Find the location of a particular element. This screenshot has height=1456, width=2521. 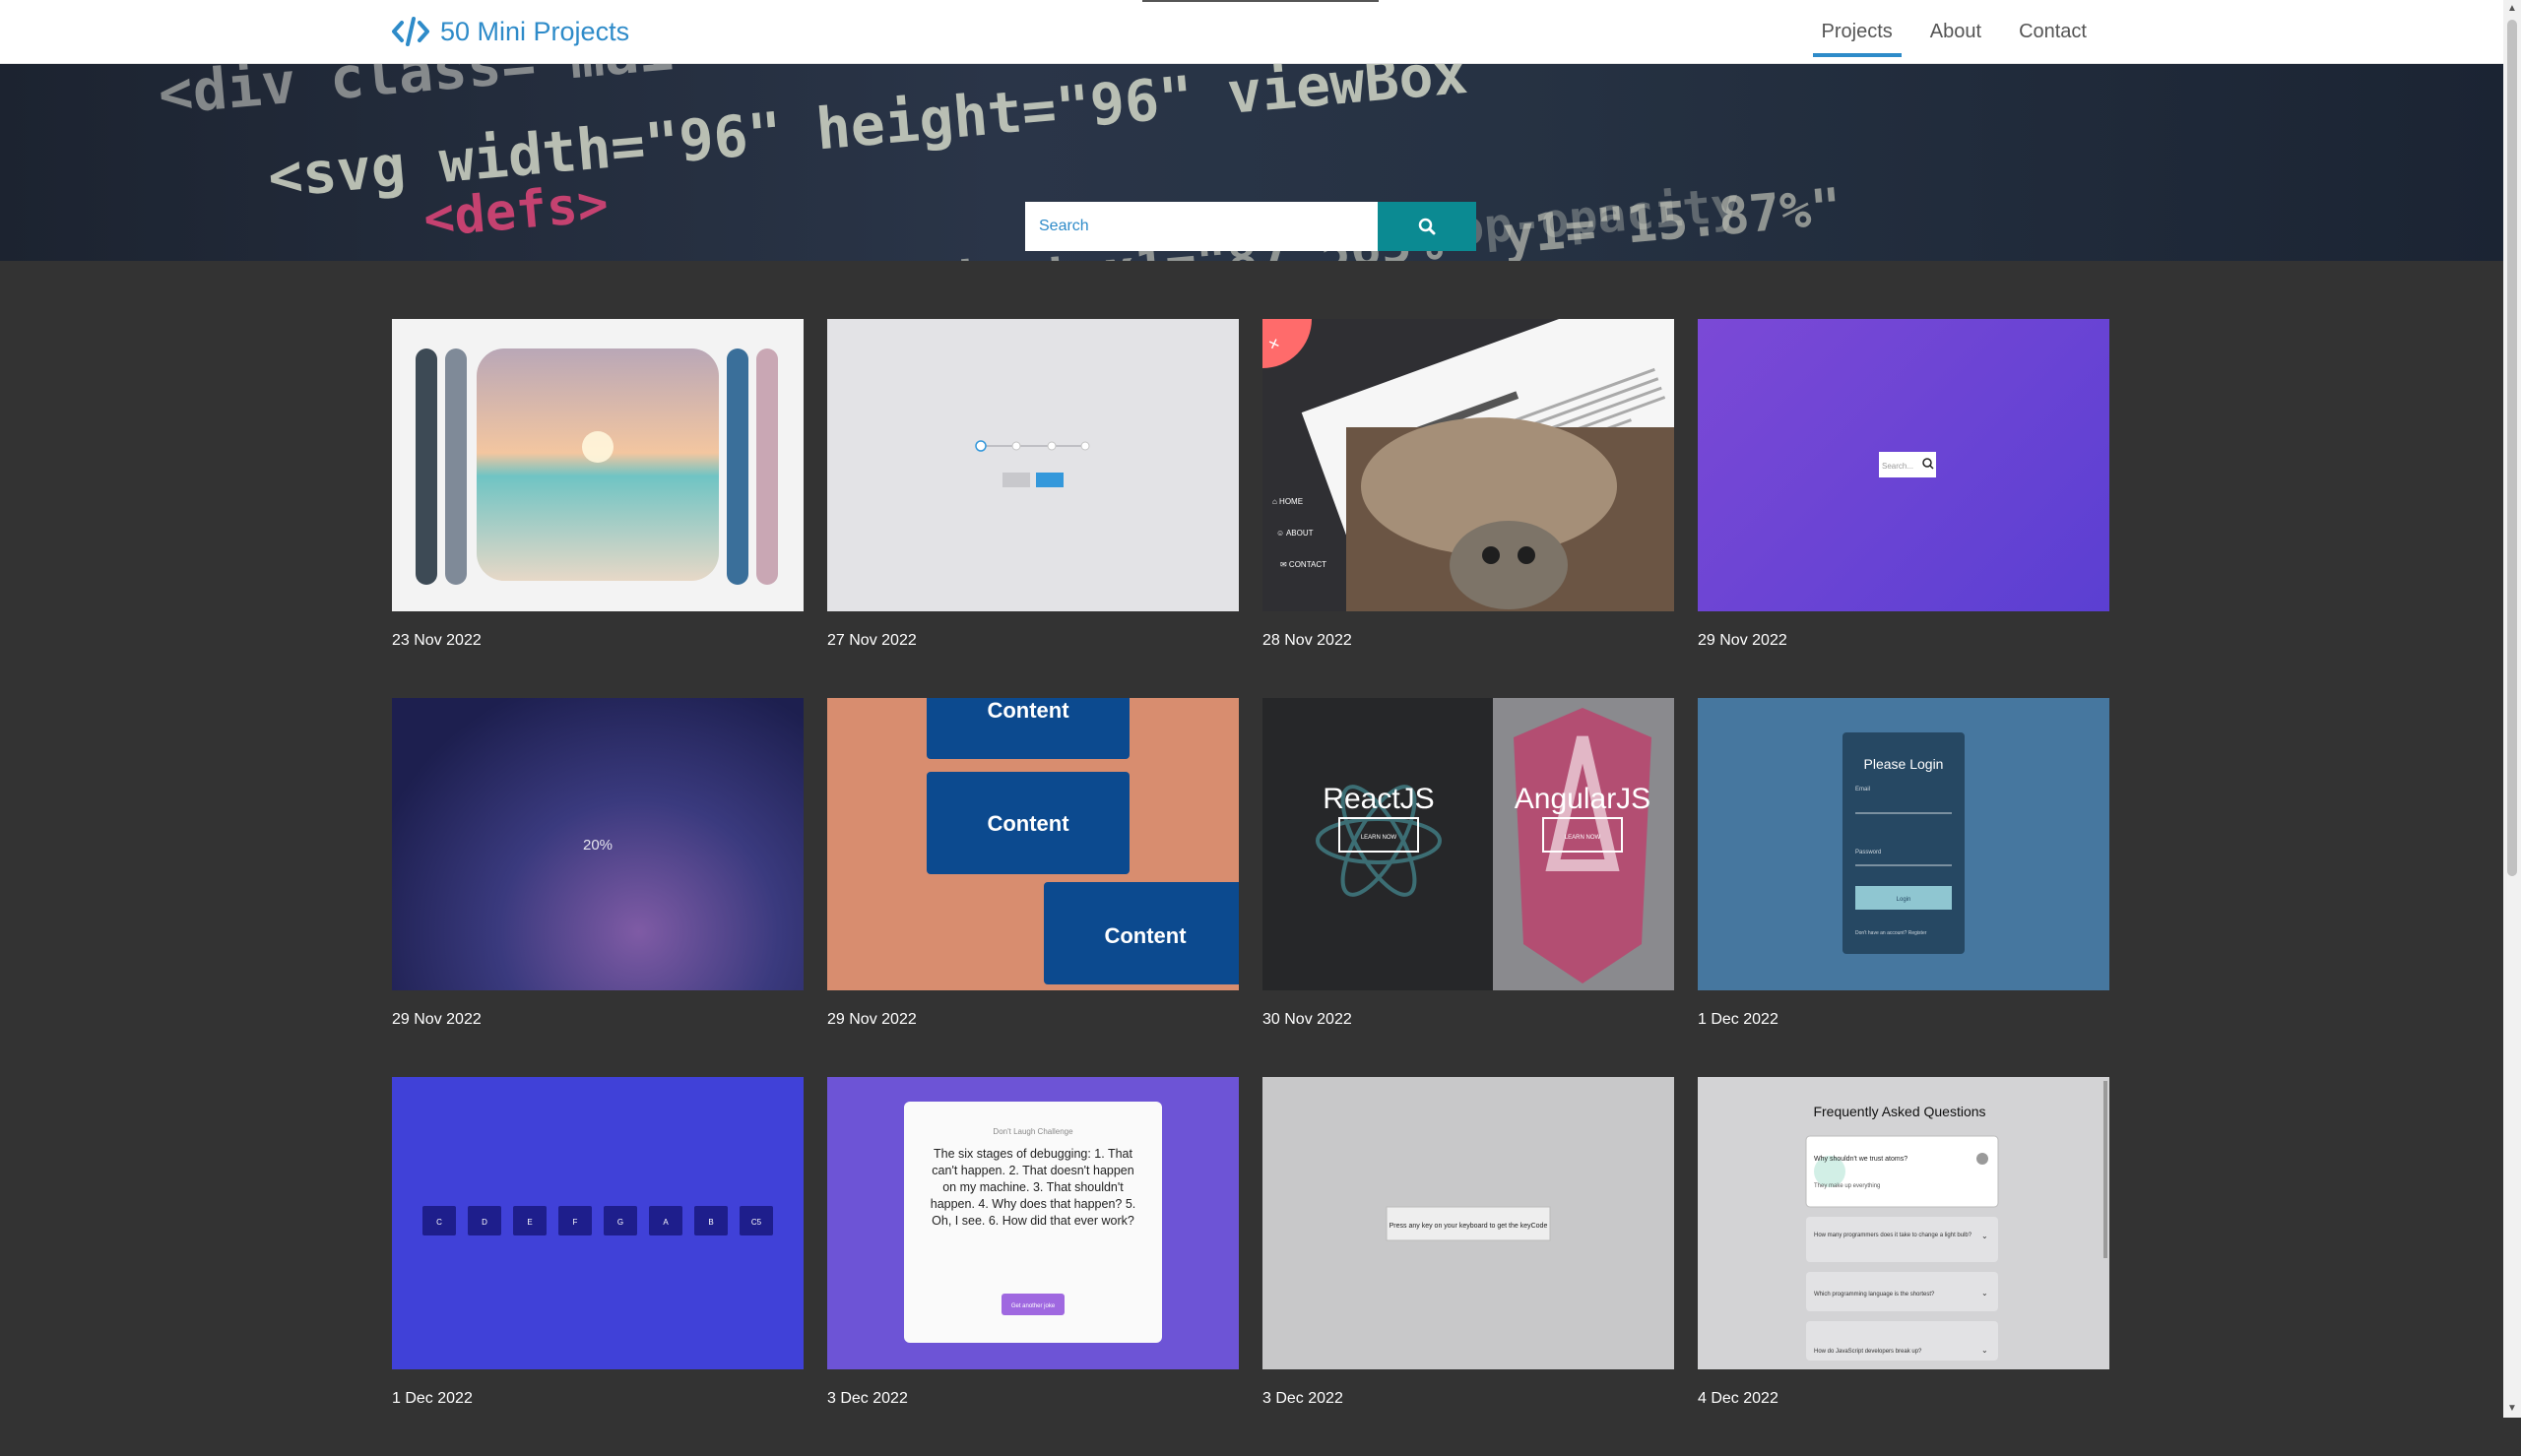

project-thumbnail: ReactJS LEARN NOW AngularJS LEARN NOW is located at coordinates (1468, 844).